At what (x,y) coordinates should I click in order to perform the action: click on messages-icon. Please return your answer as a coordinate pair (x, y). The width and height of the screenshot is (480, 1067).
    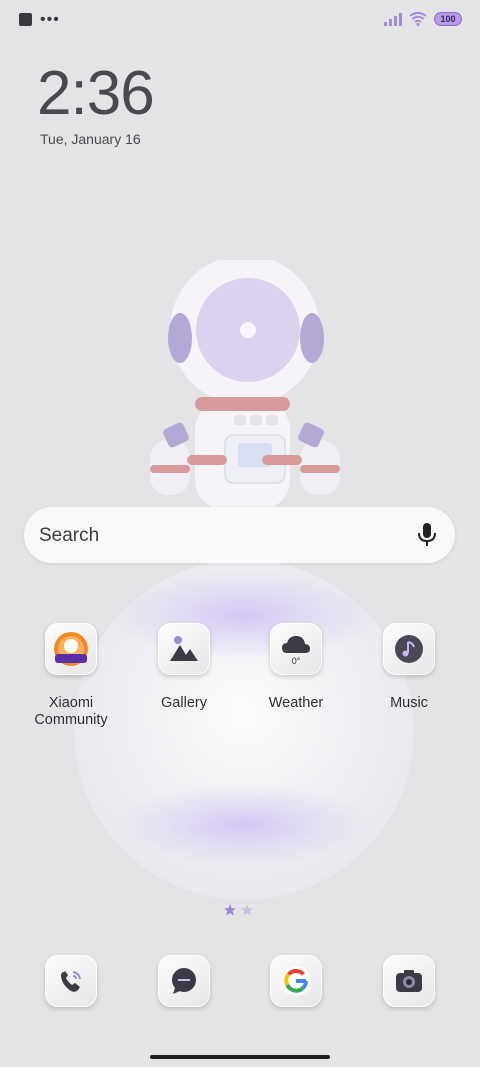
    Looking at the image, I should click on (184, 981).